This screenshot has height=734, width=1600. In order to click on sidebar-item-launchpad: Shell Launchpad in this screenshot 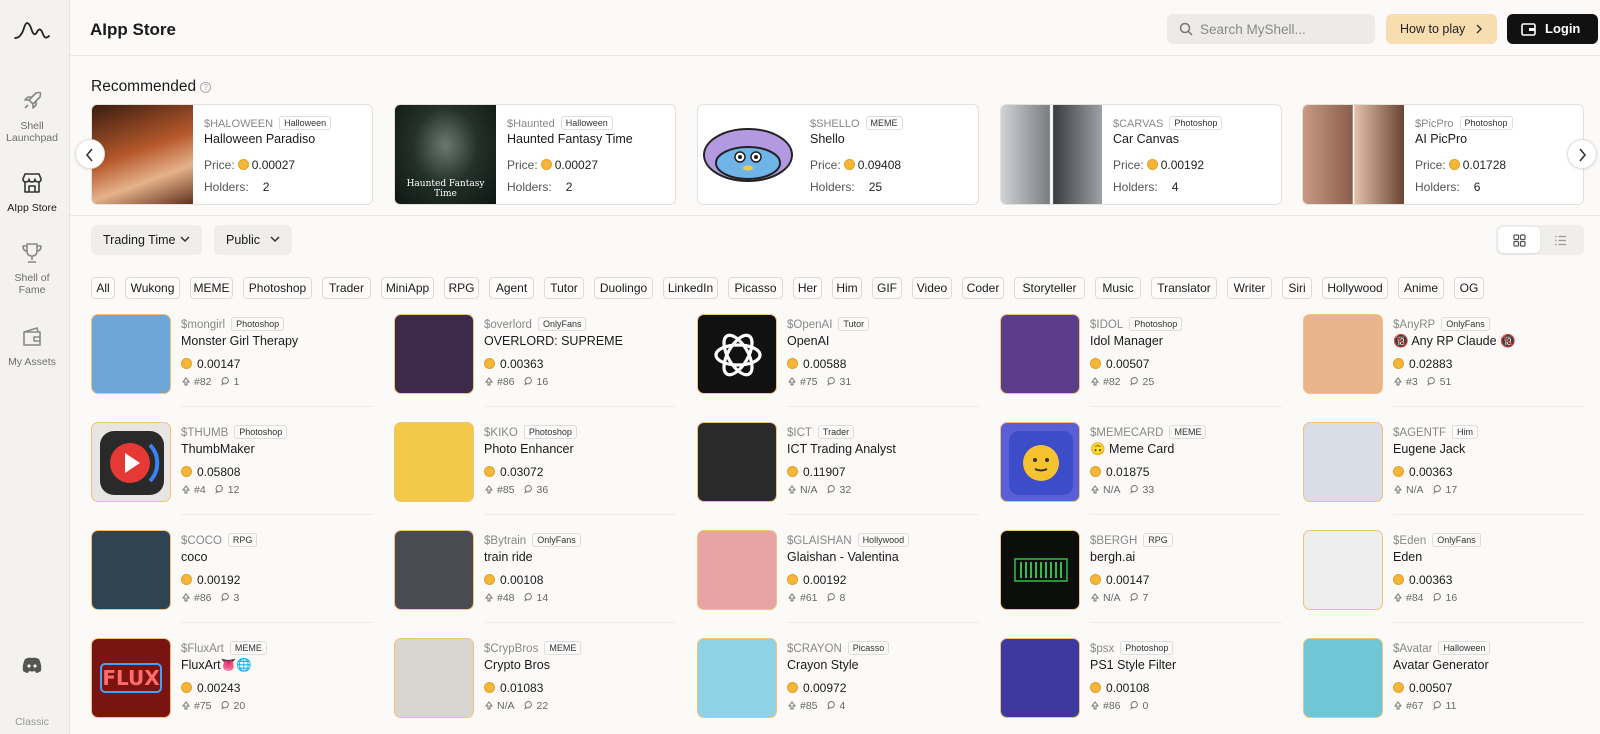, I will do `click(32, 116)`.